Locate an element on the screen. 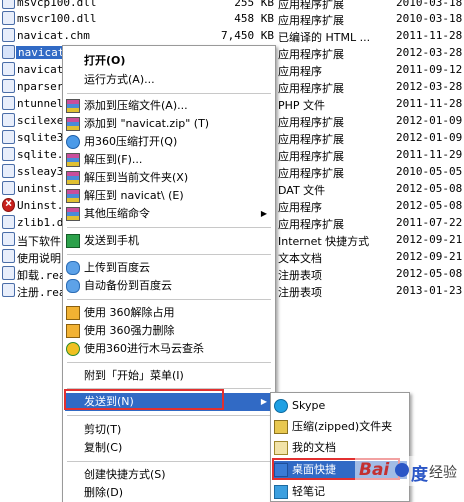  file-name: msvcr100.dll is located at coordinates (57, 18).